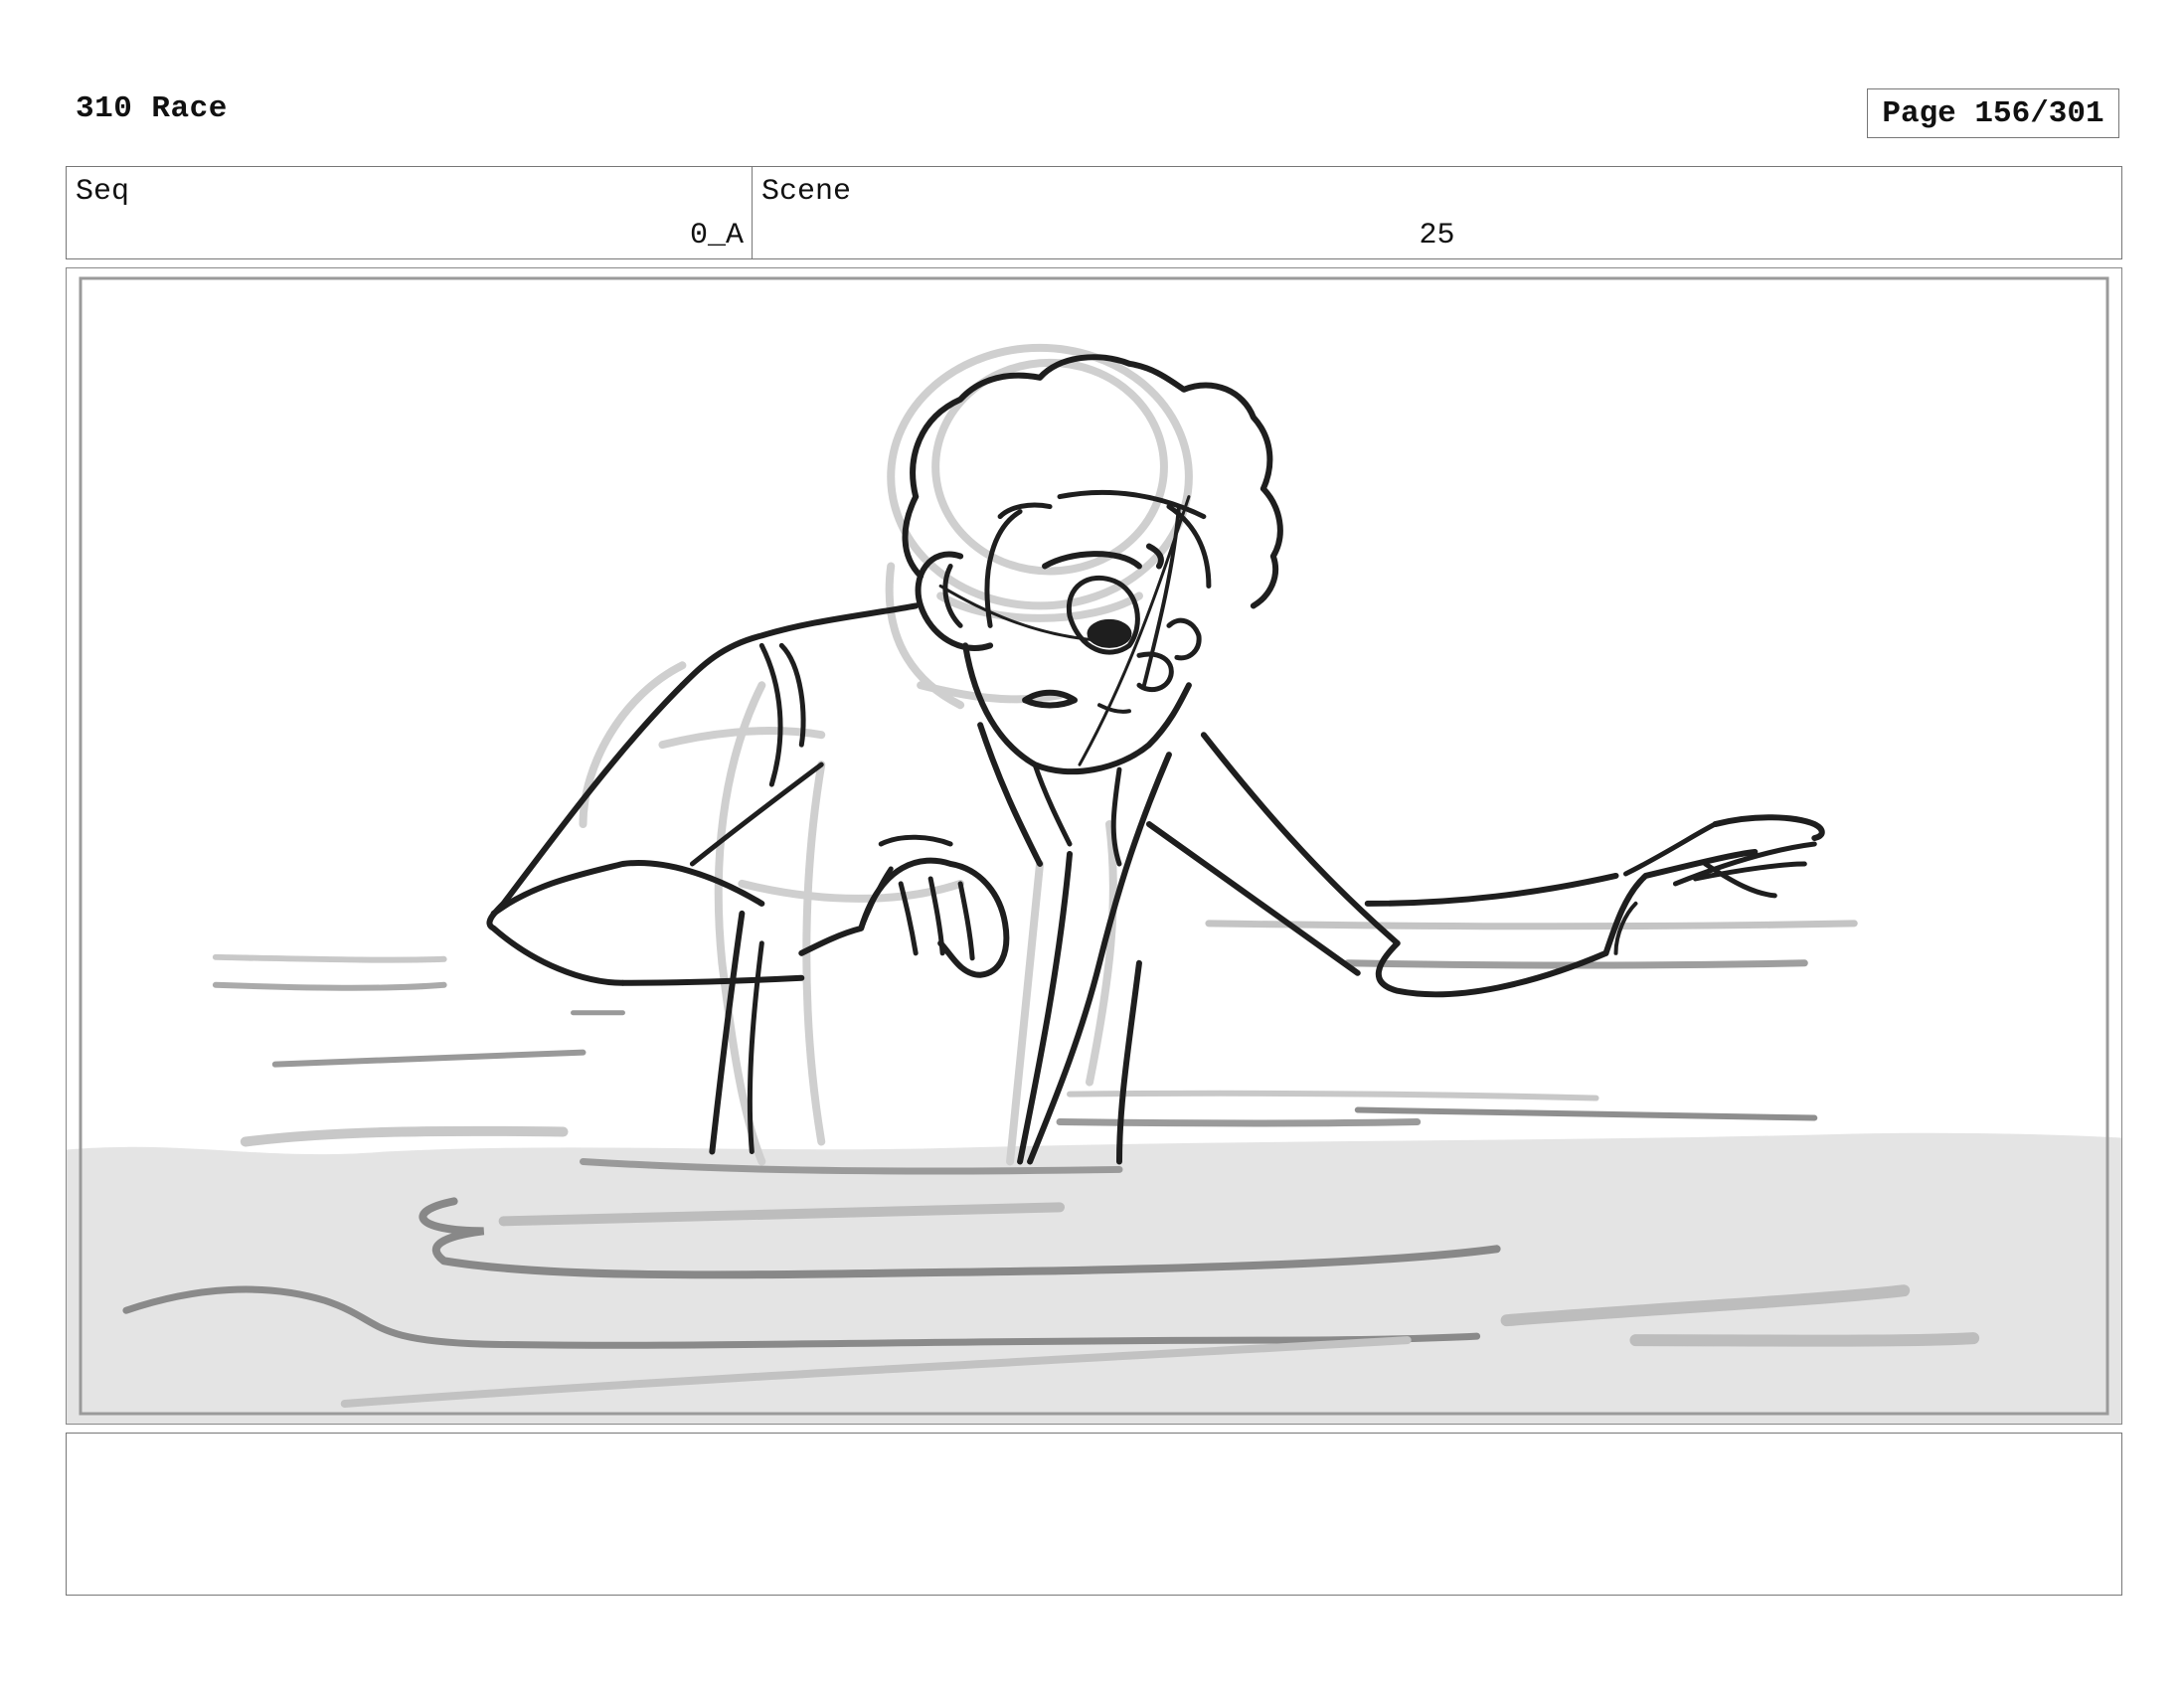  I want to click on seq-cell: Seq 0_A, so click(410, 212).